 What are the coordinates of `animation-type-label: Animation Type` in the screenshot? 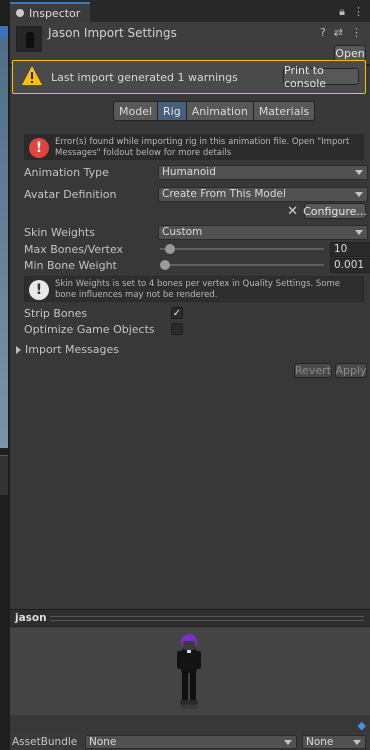 It's located at (66, 172).